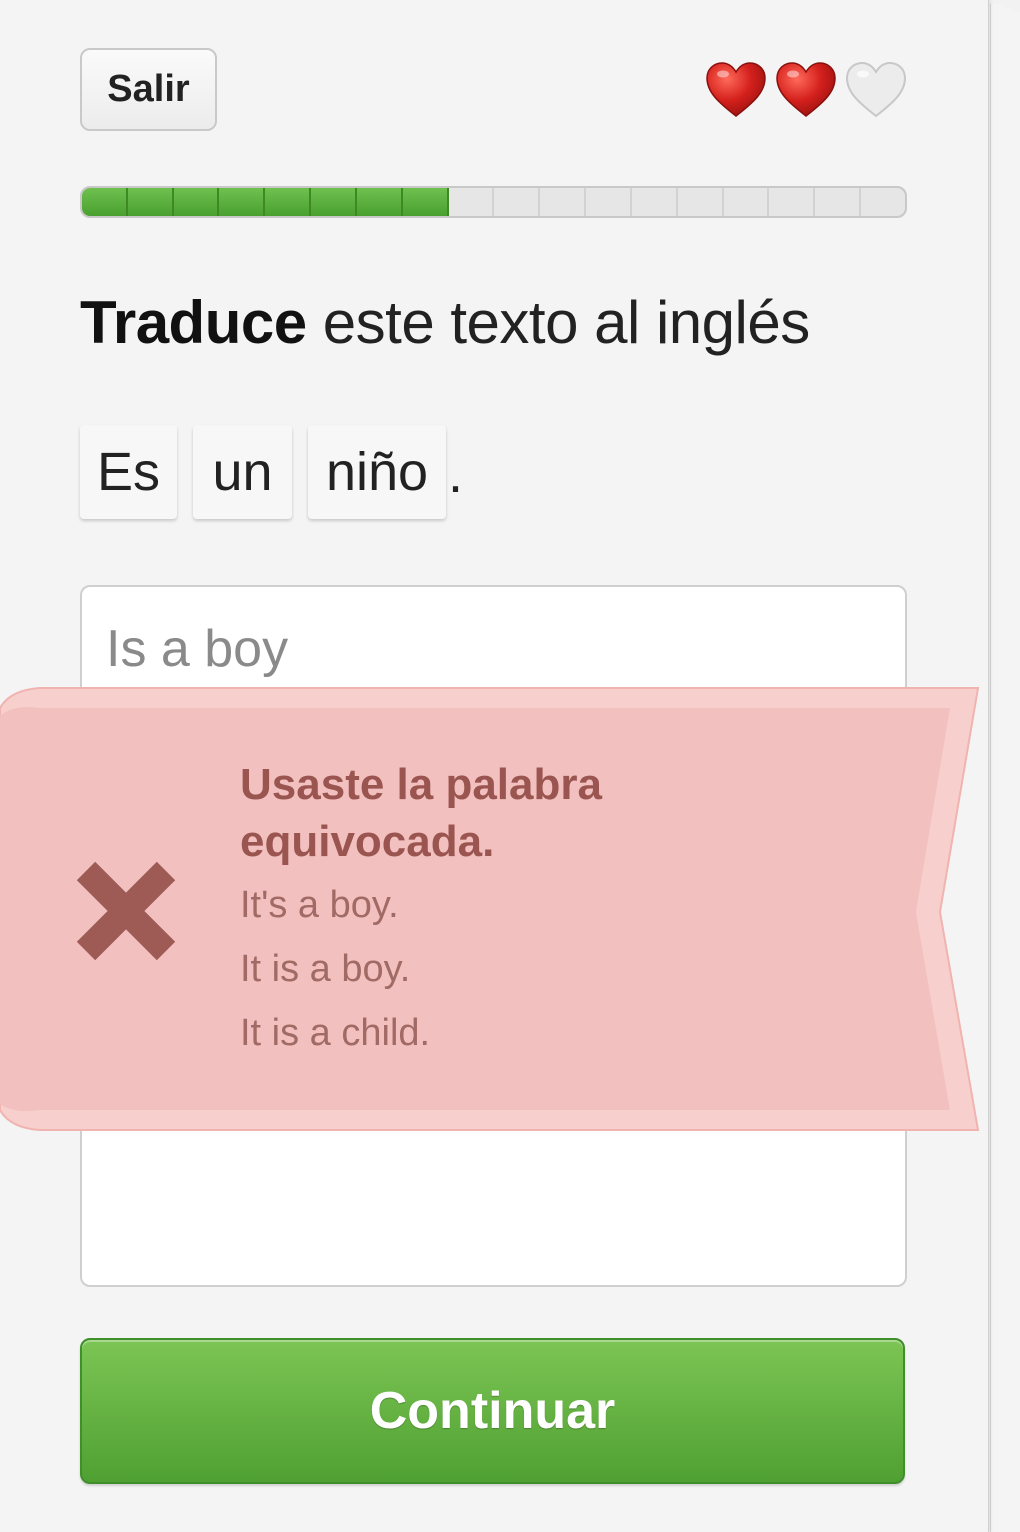 Image resolution: width=1020 pixels, height=1532 pixels. What do you see at coordinates (876, 89) in the screenshot?
I see `heart-empty-icon` at bounding box center [876, 89].